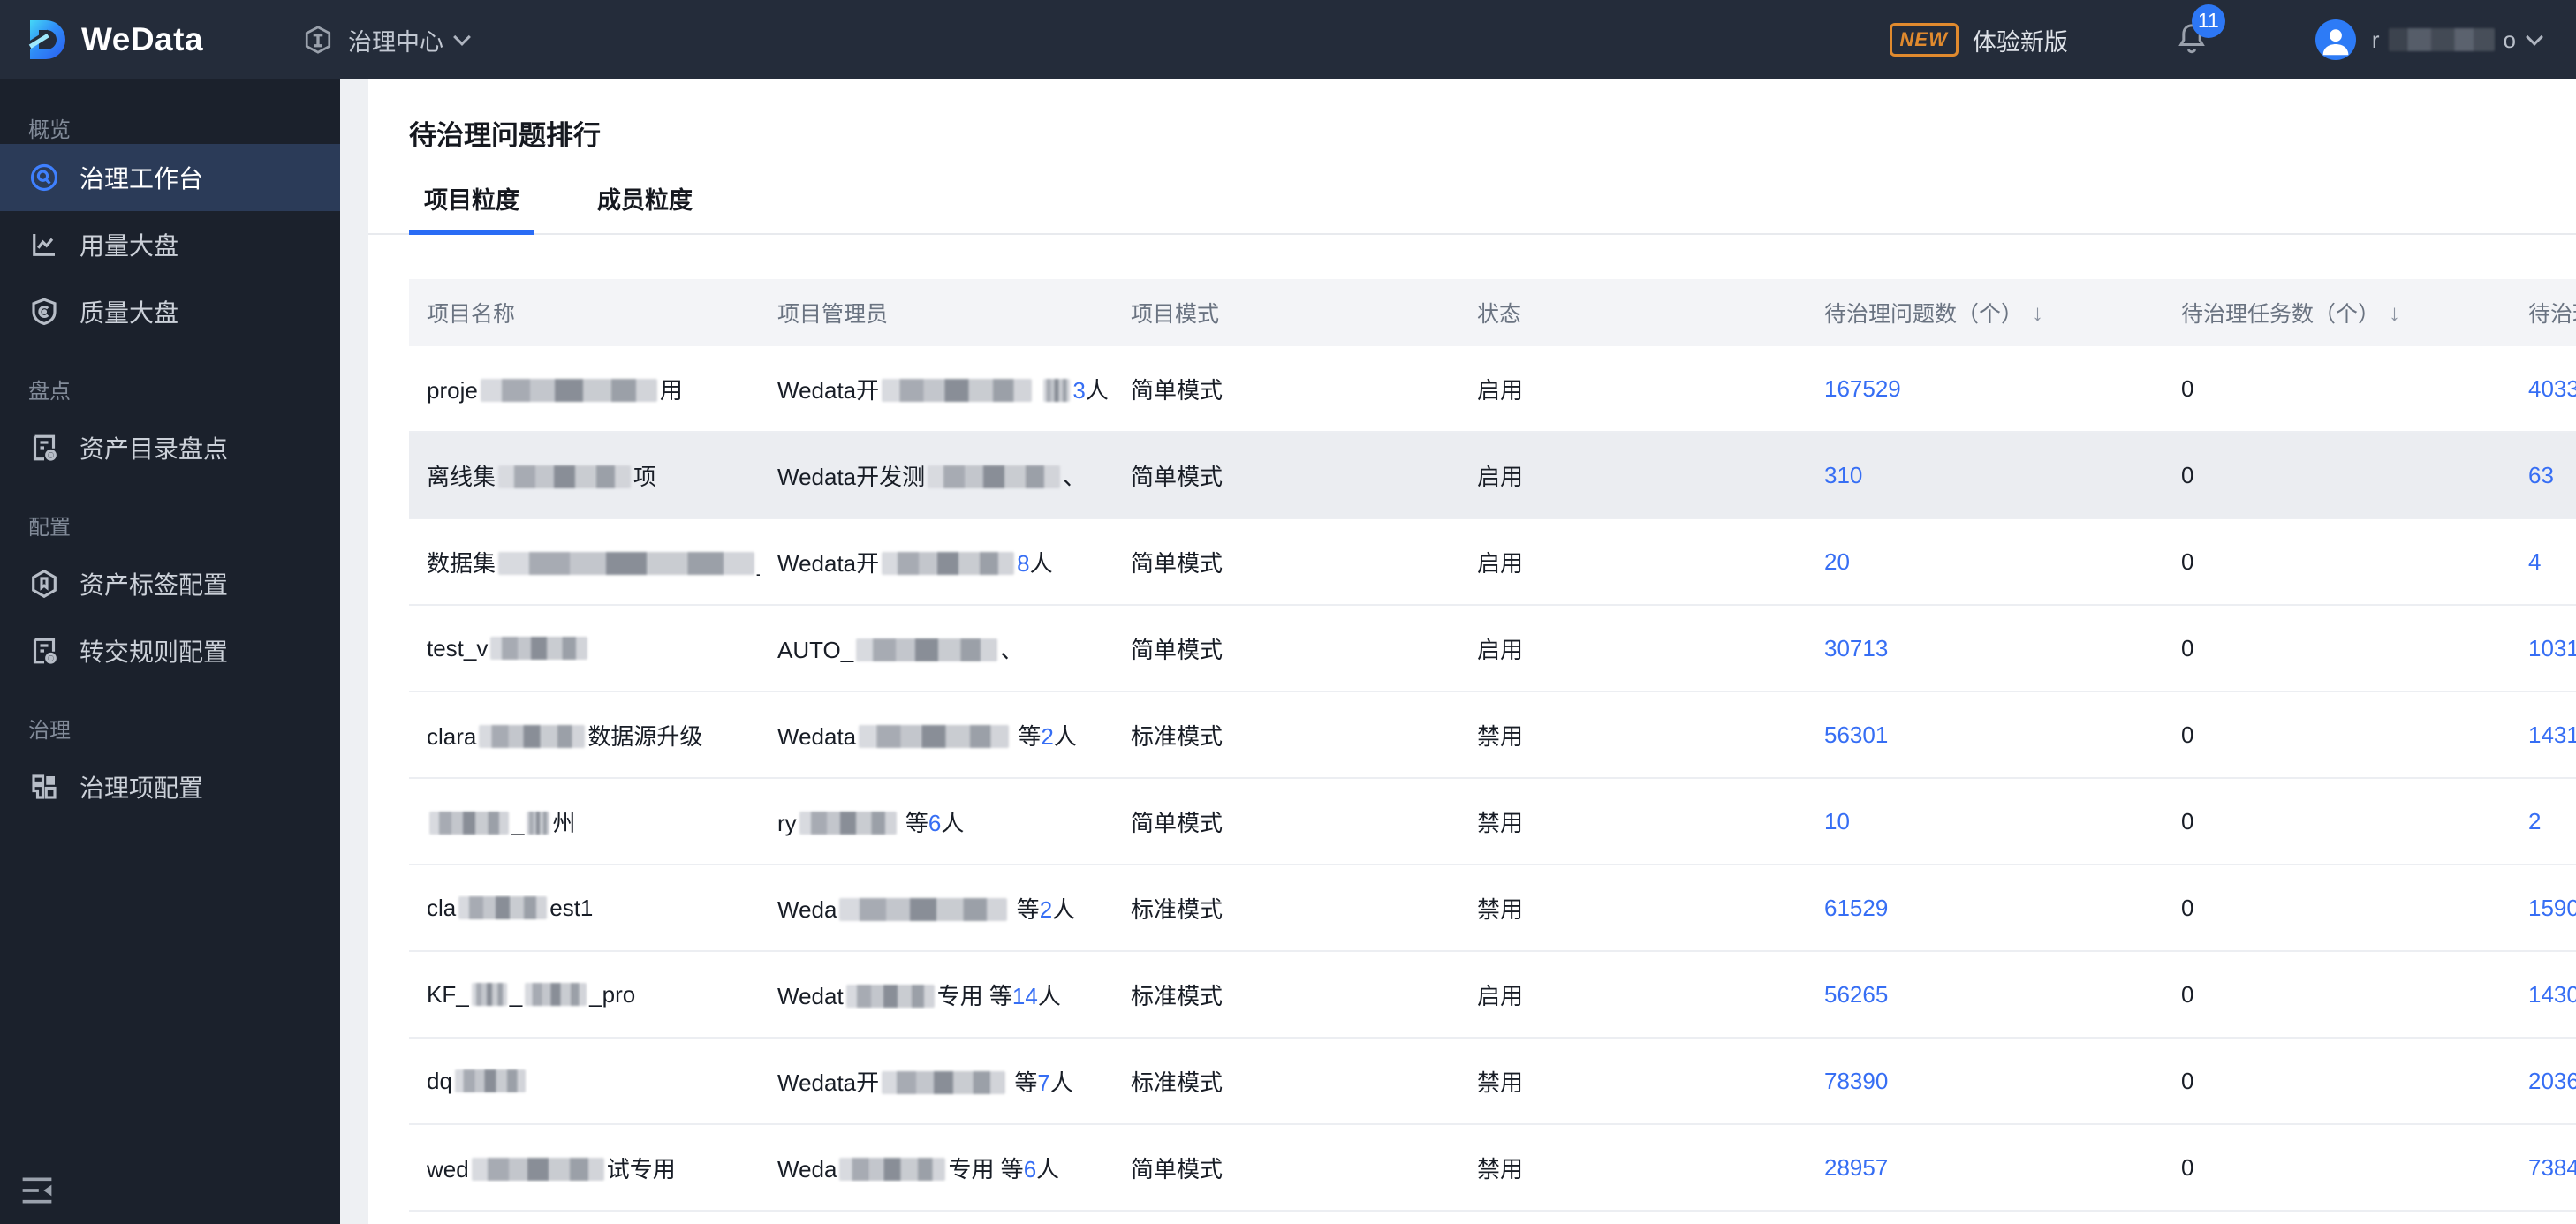 This screenshot has height=1224, width=2576. I want to click on project-mode: 标准模式, so click(1177, 736).